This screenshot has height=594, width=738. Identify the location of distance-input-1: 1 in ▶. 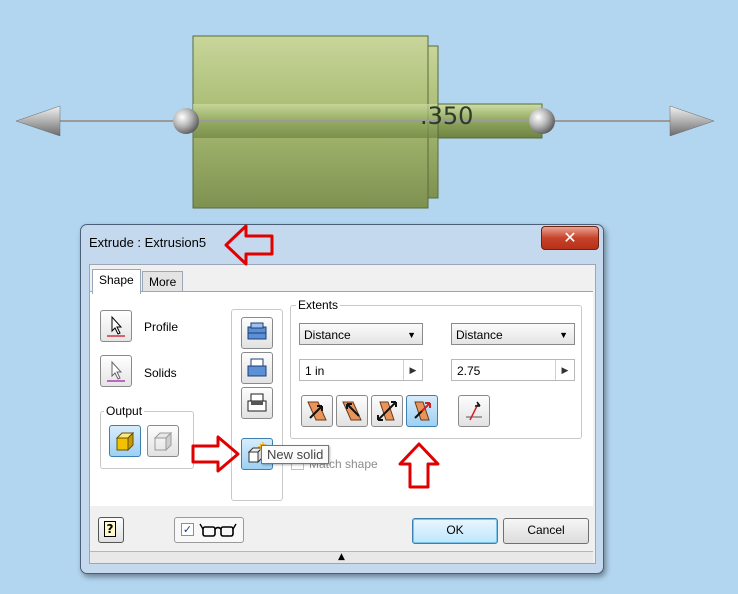
(361, 370).